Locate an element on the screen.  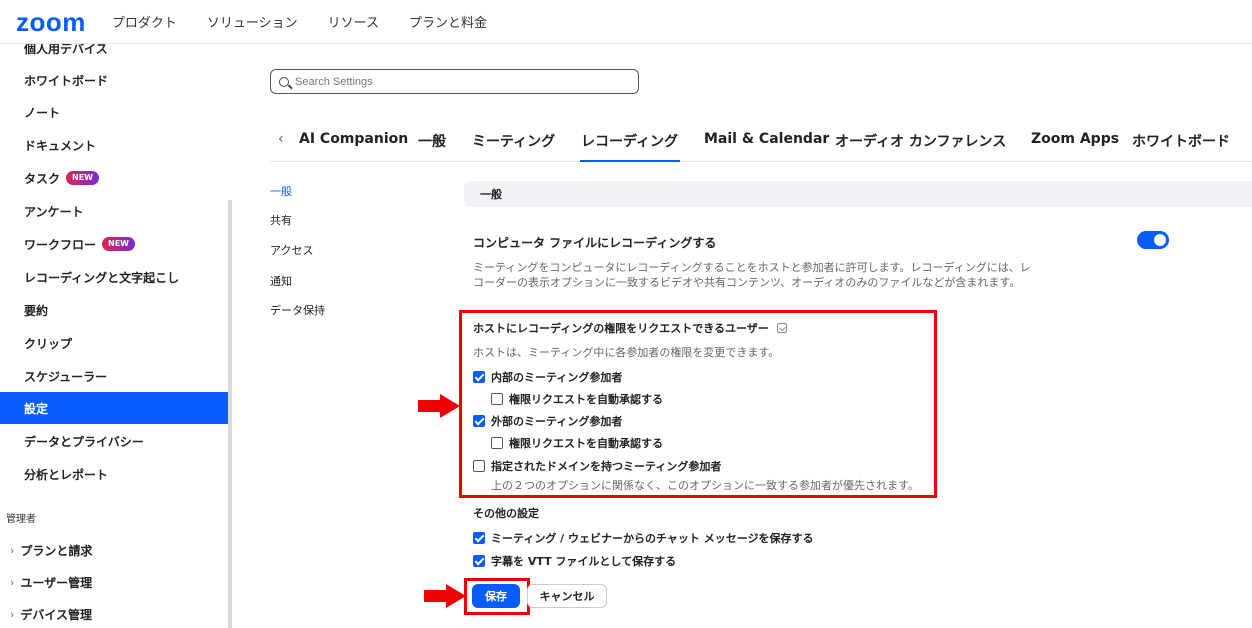
sidebar-section-admin: 管理者 is located at coordinates (21, 519).